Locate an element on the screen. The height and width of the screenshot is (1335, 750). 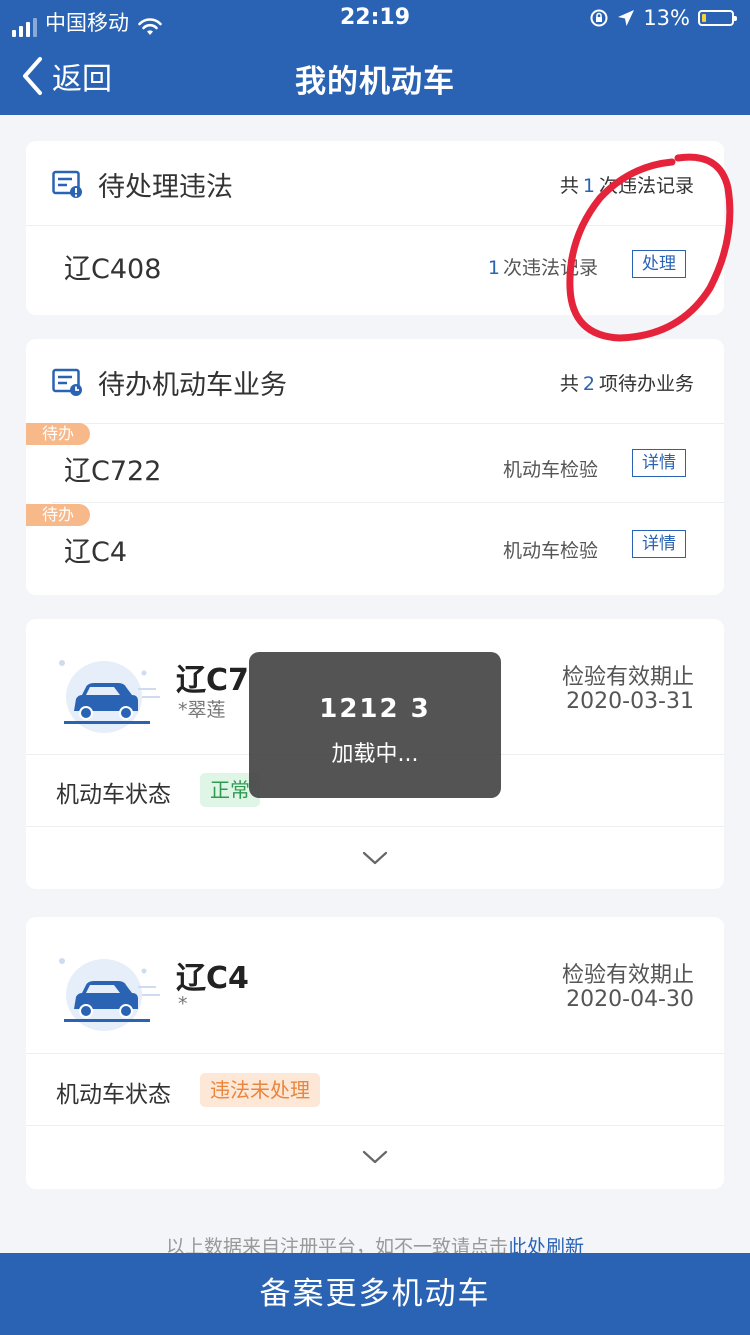
battery-icon is located at coordinates (717, 18).